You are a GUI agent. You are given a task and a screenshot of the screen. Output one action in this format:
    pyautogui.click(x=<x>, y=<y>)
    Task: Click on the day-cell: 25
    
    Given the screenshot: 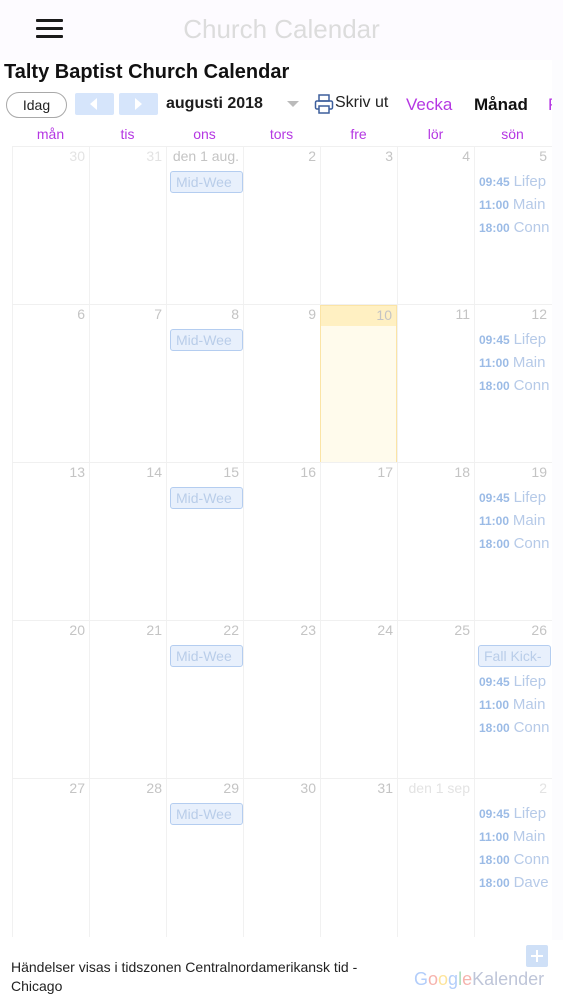 What is the action you would take?
    pyautogui.click(x=435, y=700)
    